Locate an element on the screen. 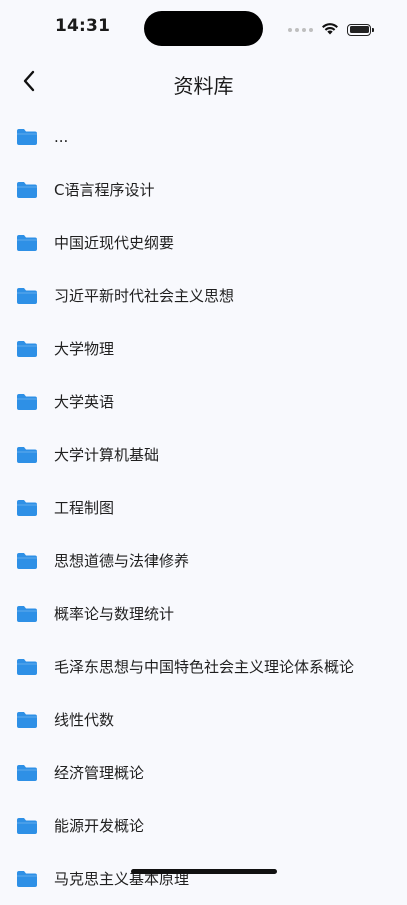  folder-item: 毛泽东思想与中国特色社会主义理论体系概论 is located at coordinates (203, 666).